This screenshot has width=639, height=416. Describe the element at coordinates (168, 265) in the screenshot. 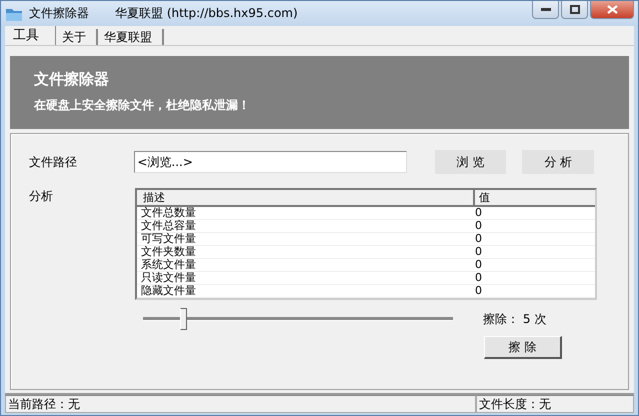

I see `table-cell-text: 系统文件量` at that location.